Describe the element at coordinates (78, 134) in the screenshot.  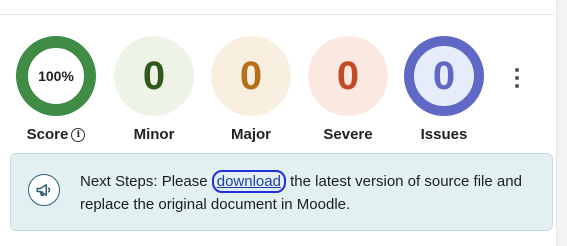
I see `info-icon: i` at that location.